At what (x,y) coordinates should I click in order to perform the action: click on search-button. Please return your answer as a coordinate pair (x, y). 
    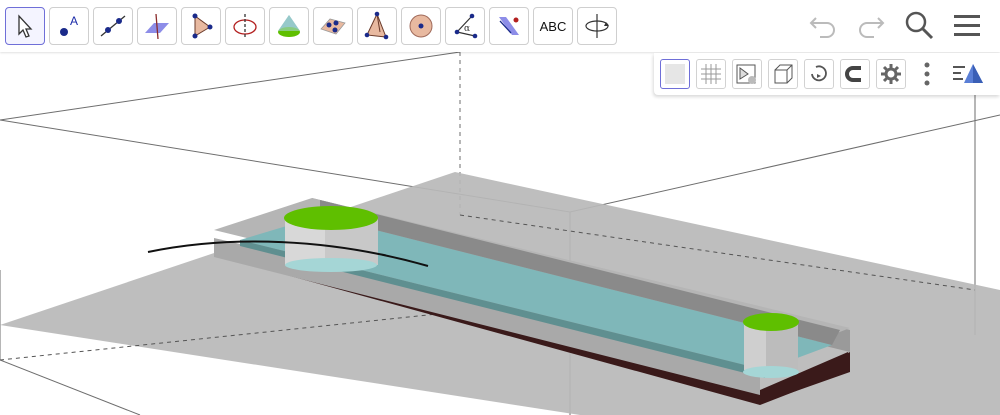
    Looking at the image, I should click on (919, 25).